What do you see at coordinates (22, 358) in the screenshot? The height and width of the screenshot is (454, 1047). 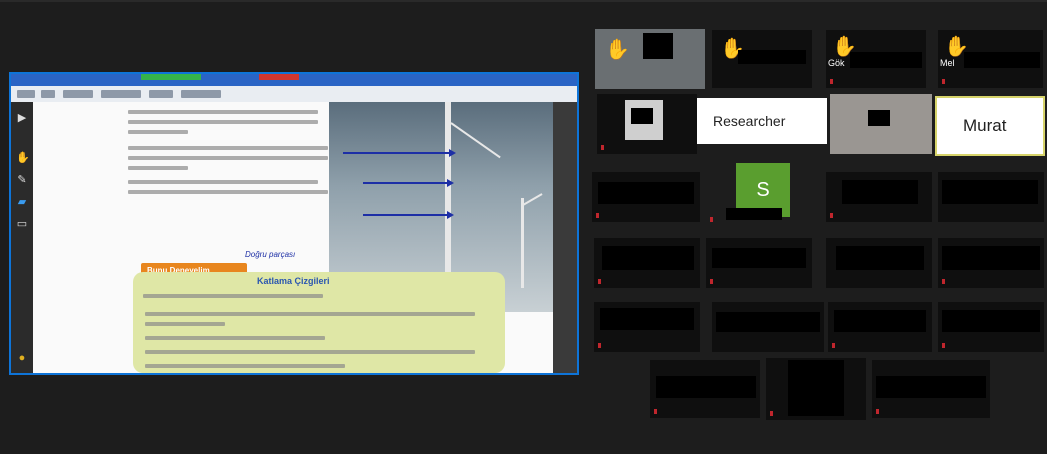 I see `settings-icon: ●` at bounding box center [22, 358].